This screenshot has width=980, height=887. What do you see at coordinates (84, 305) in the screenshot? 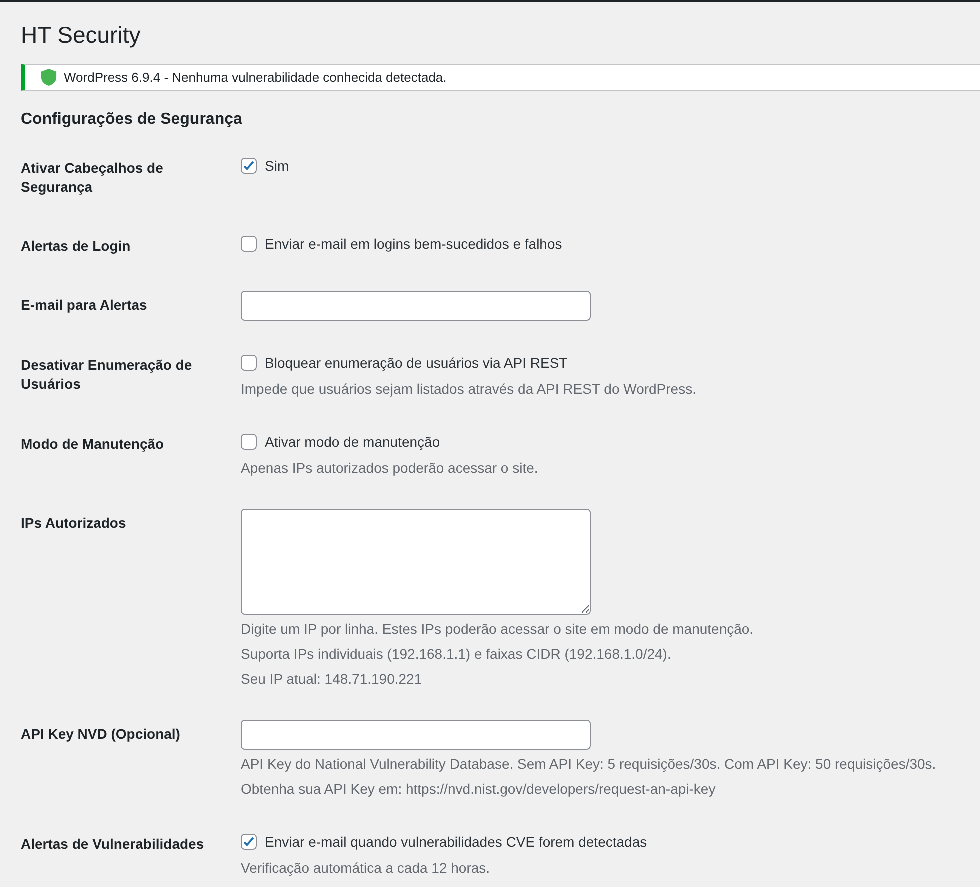
I see `field-label: E-mail para Alertas` at bounding box center [84, 305].